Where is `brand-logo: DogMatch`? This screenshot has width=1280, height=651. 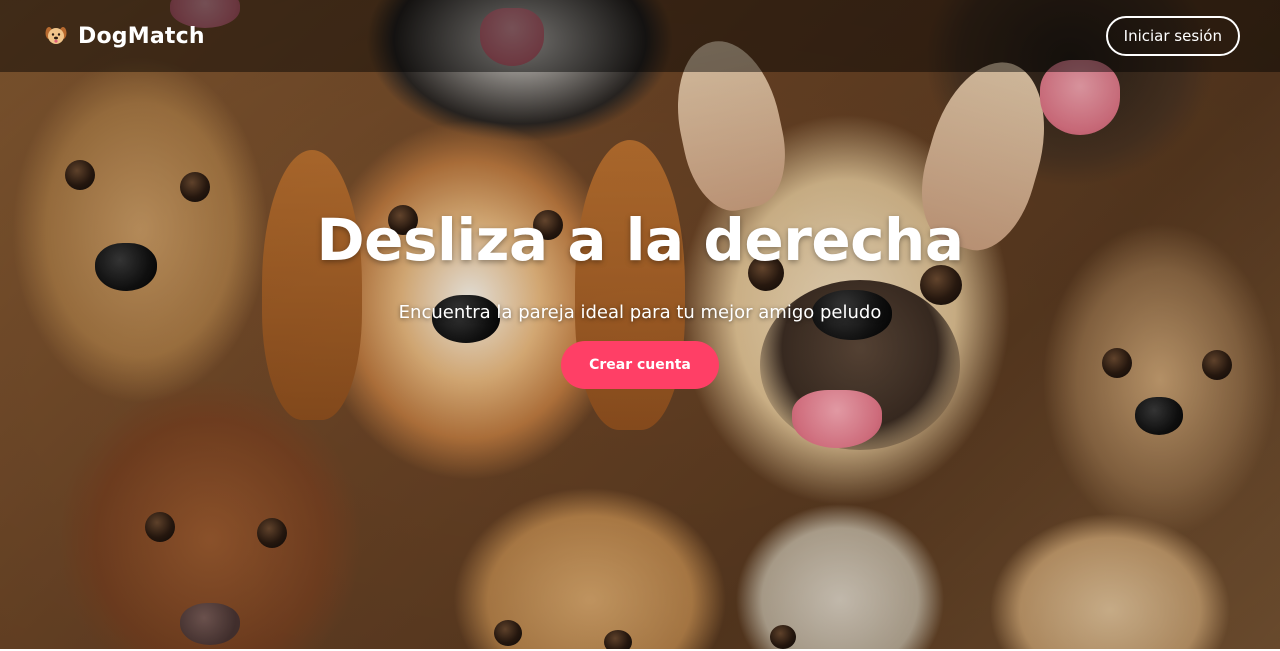
brand-logo: DogMatch is located at coordinates (124, 36).